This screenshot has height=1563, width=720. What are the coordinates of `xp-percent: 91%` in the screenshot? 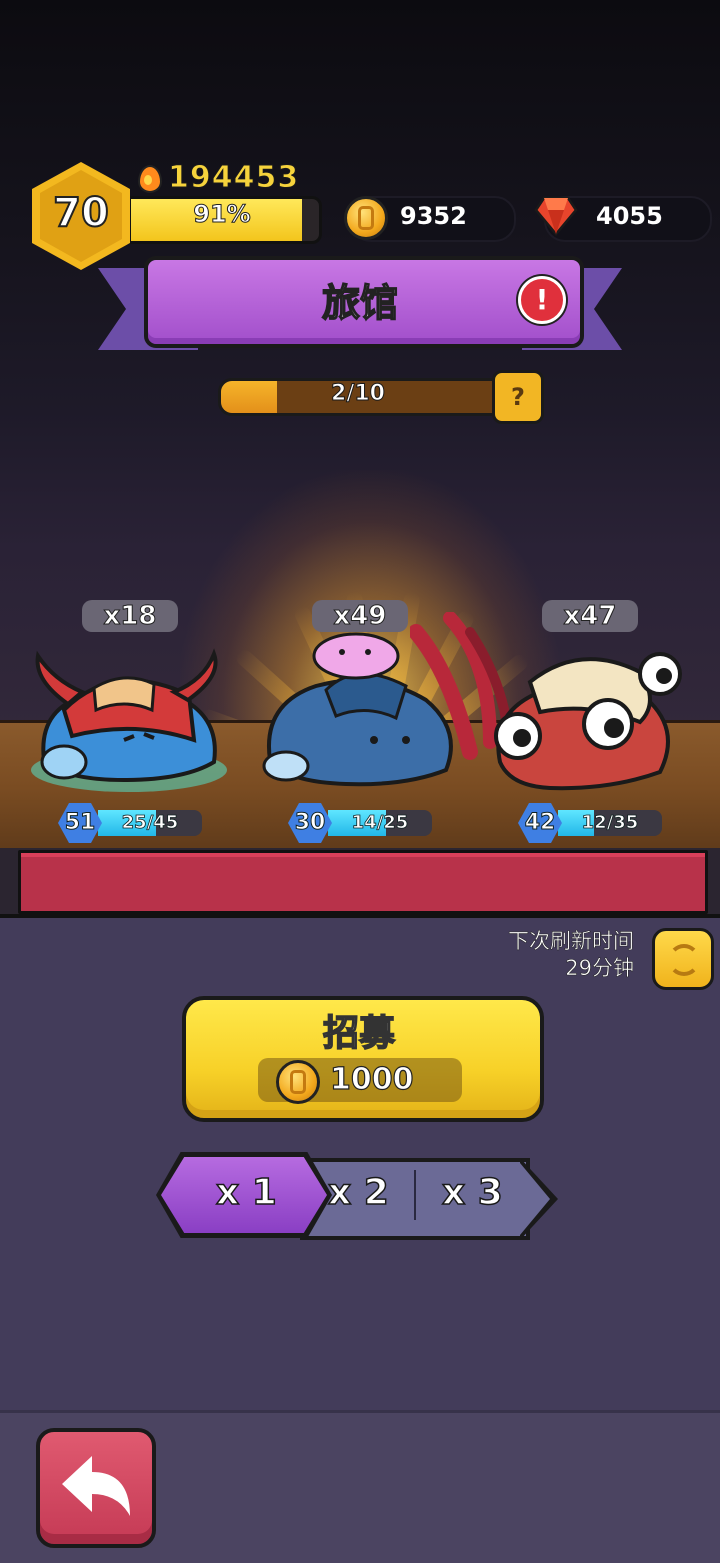 It's located at (222, 214).